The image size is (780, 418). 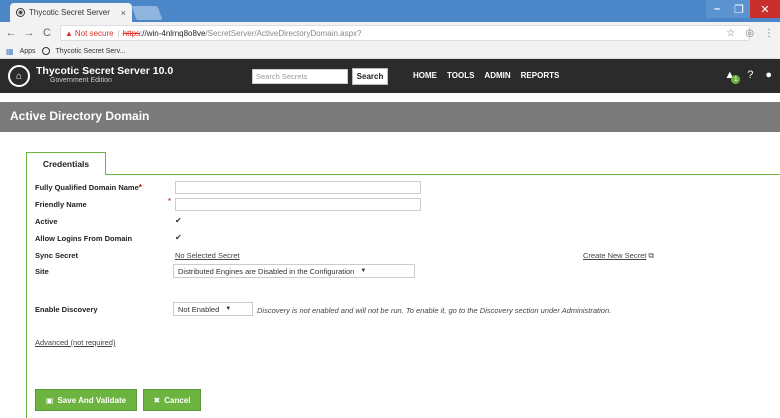 I want to click on window-controls: – ❐ ✕, so click(x=743, y=9).